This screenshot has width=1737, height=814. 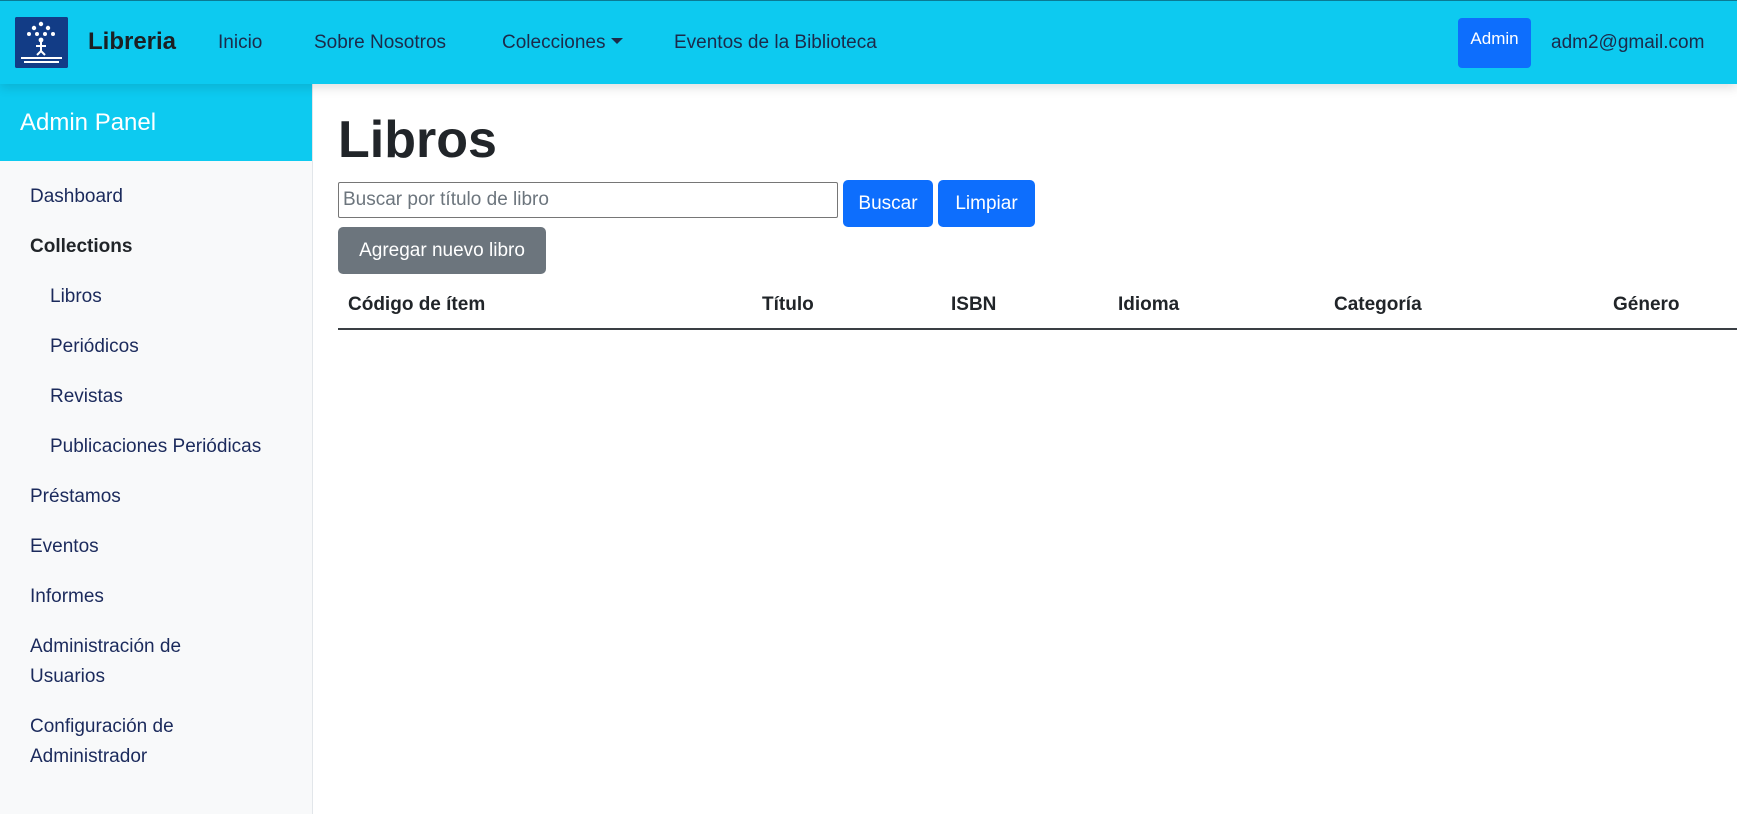 What do you see at coordinates (67, 597) in the screenshot?
I see `sidebar-item-informes: Informes` at bounding box center [67, 597].